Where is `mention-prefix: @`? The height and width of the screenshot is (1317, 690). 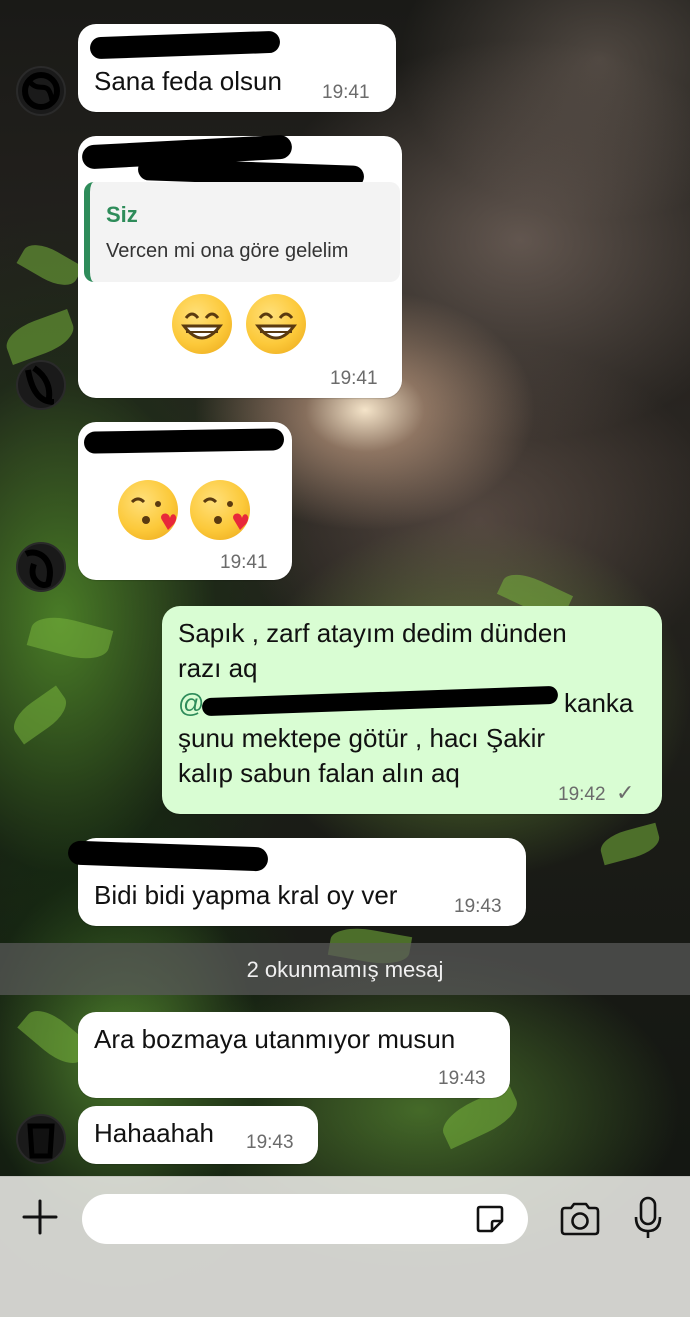 mention-prefix: @ is located at coordinates (191, 703).